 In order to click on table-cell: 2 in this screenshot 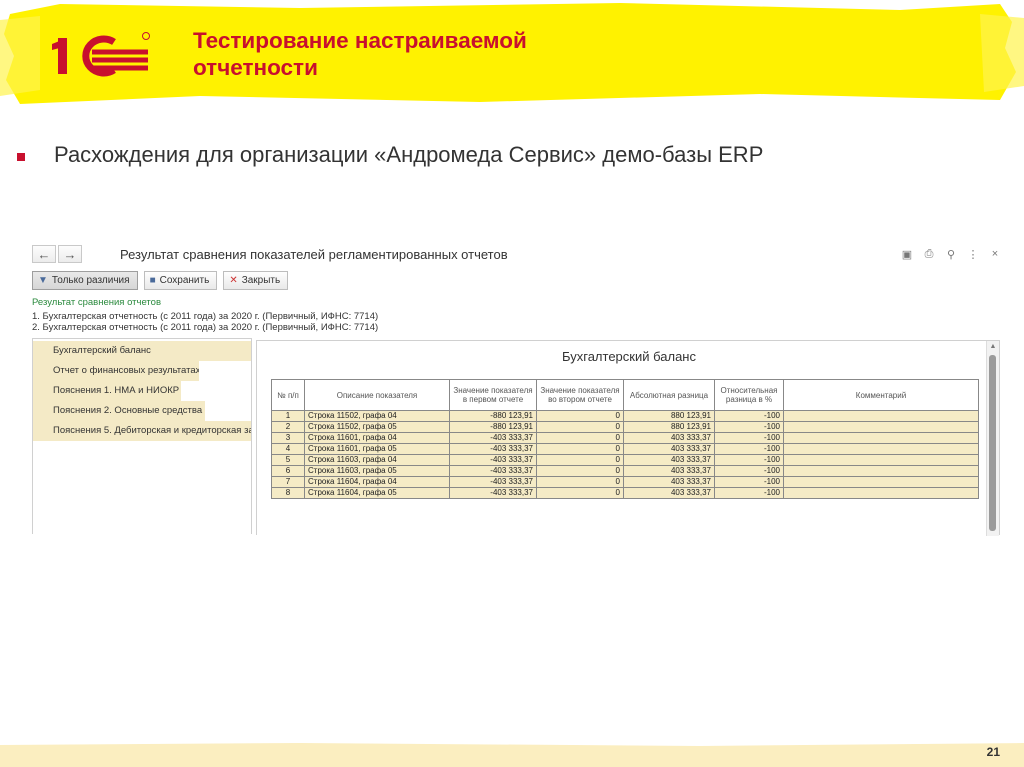, I will do `click(288, 427)`.